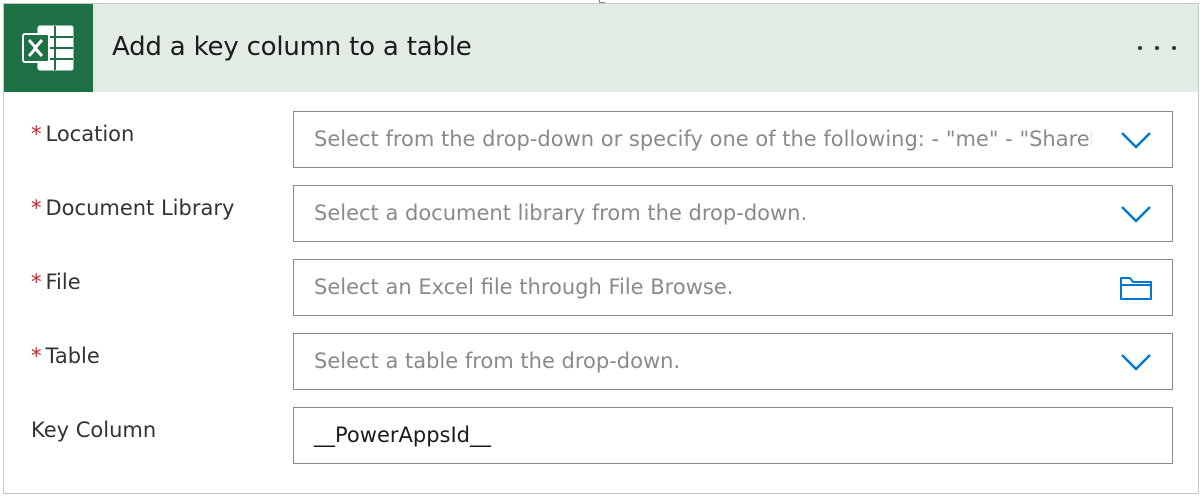 The height and width of the screenshot is (498, 1204). I want to click on more-options-icon, so click(1157, 49).